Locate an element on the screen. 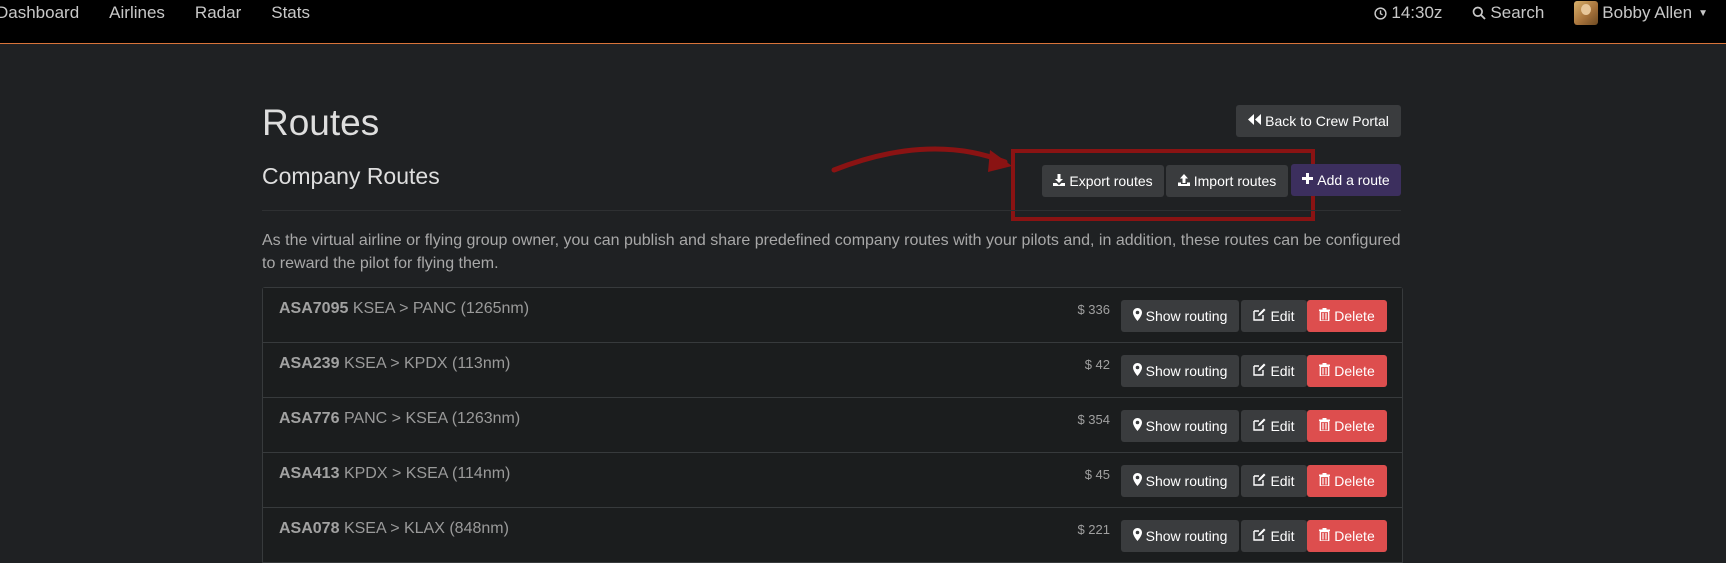 The width and height of the screenshot is (1726, 563). route-reward: $ 354 is located at coordinates (1093, 419).